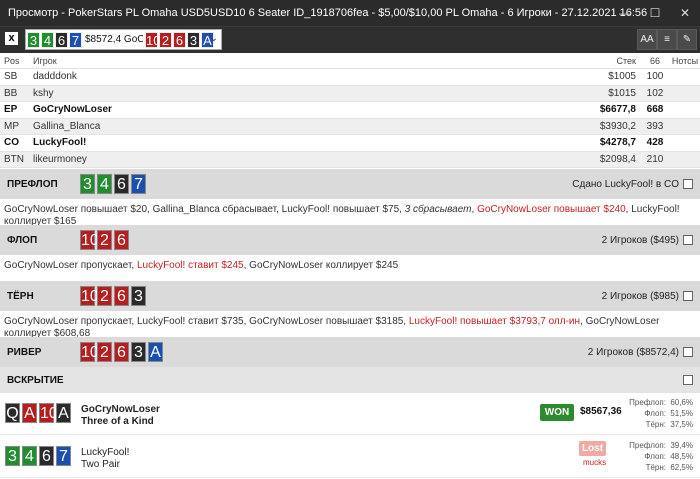 This screenshot has height=479, width=700. I want to click on street-cards: 102 6 3, so click(114, 296).